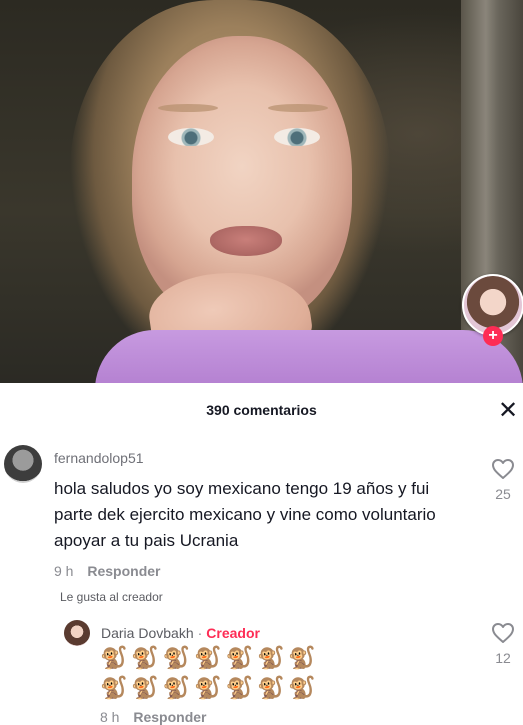 The image size is (523, 725). What do you see at coordinates (503, 658) in the screenshot?
I see `like-count: 12` at bounding box center [503, 658].